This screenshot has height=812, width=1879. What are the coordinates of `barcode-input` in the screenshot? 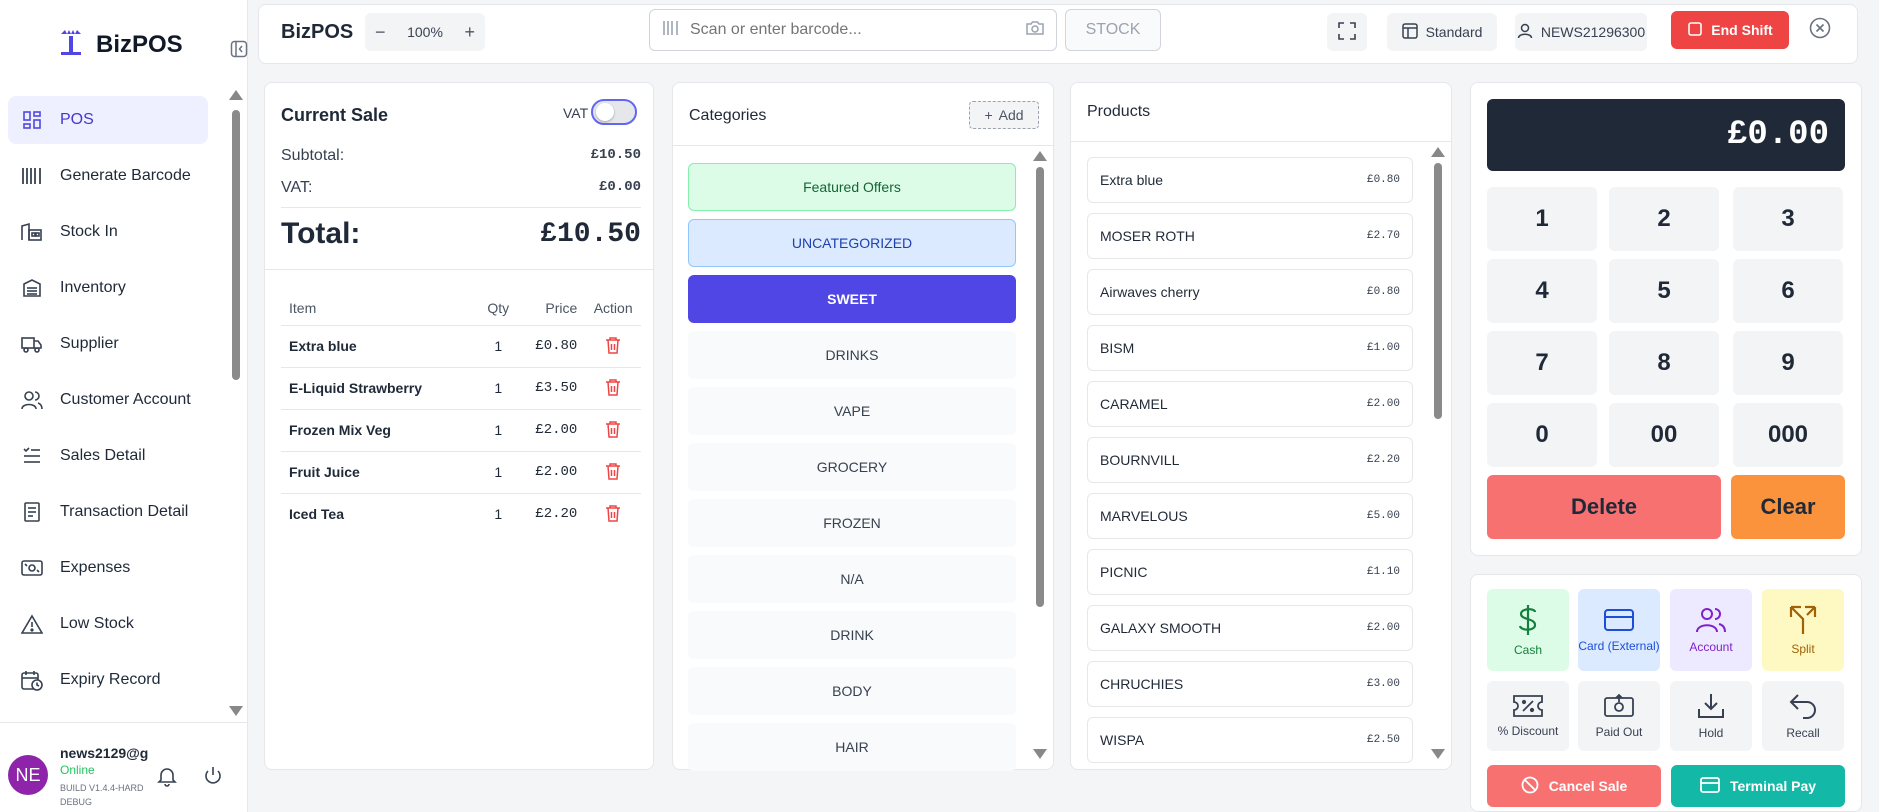 It's located at (858, 30).